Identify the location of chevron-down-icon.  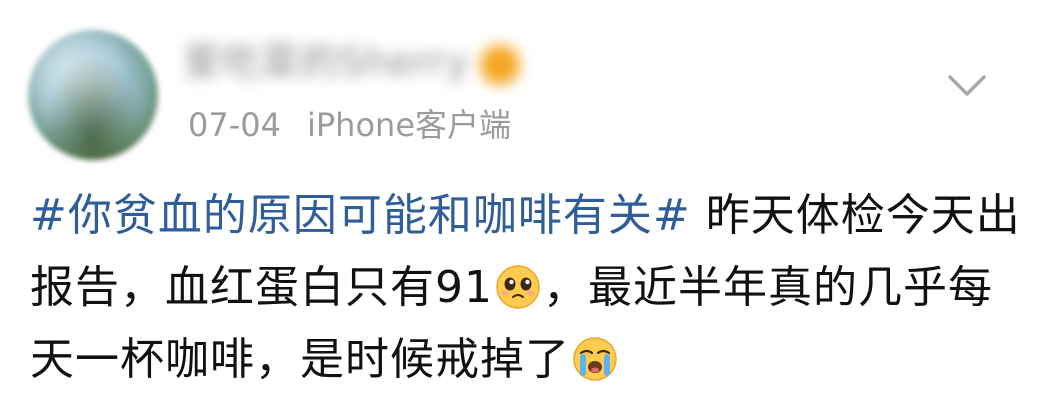
(967, 86).